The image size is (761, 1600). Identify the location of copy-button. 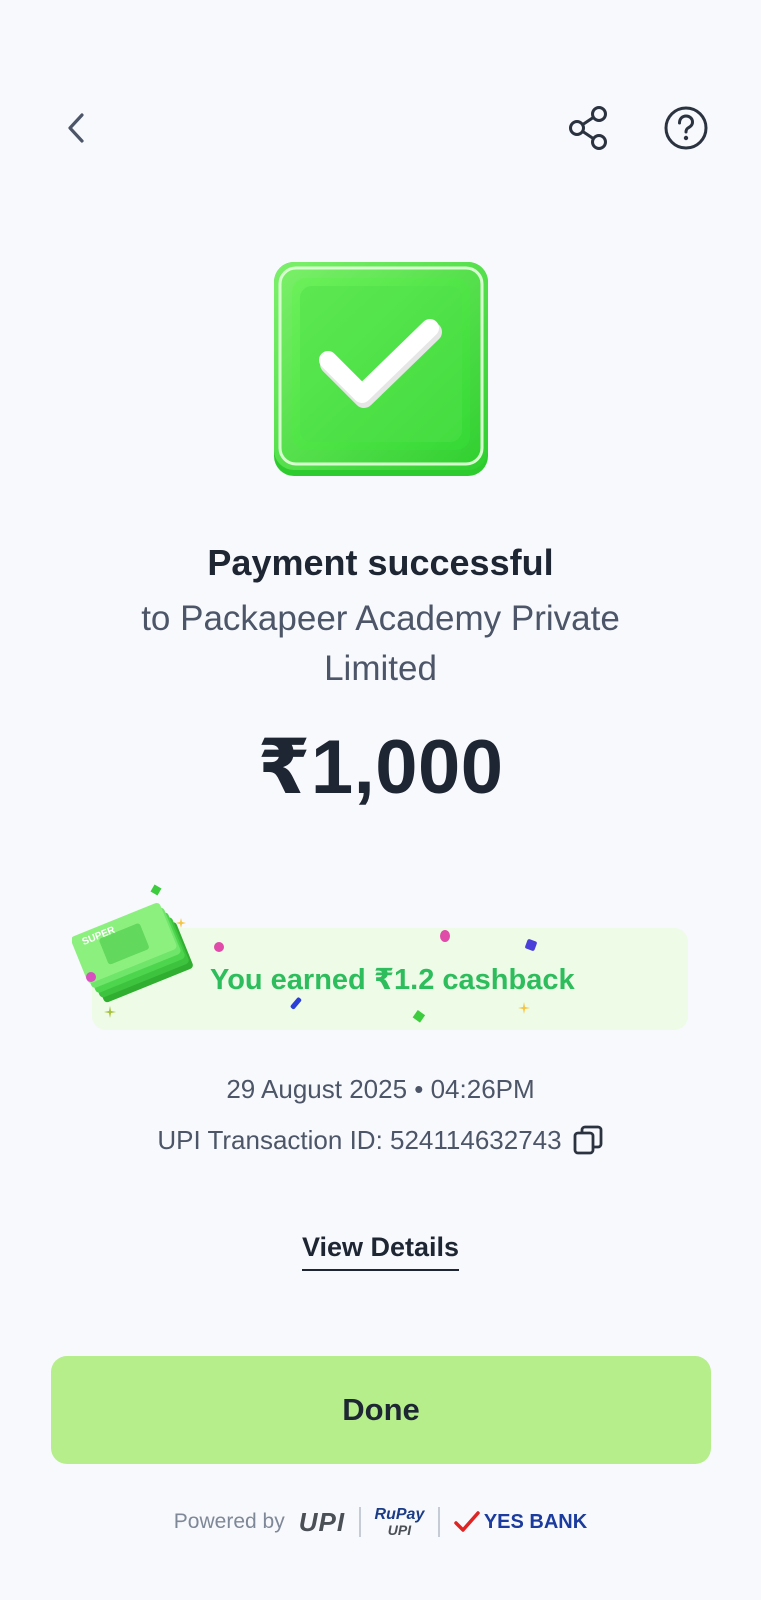
(588, 1140).